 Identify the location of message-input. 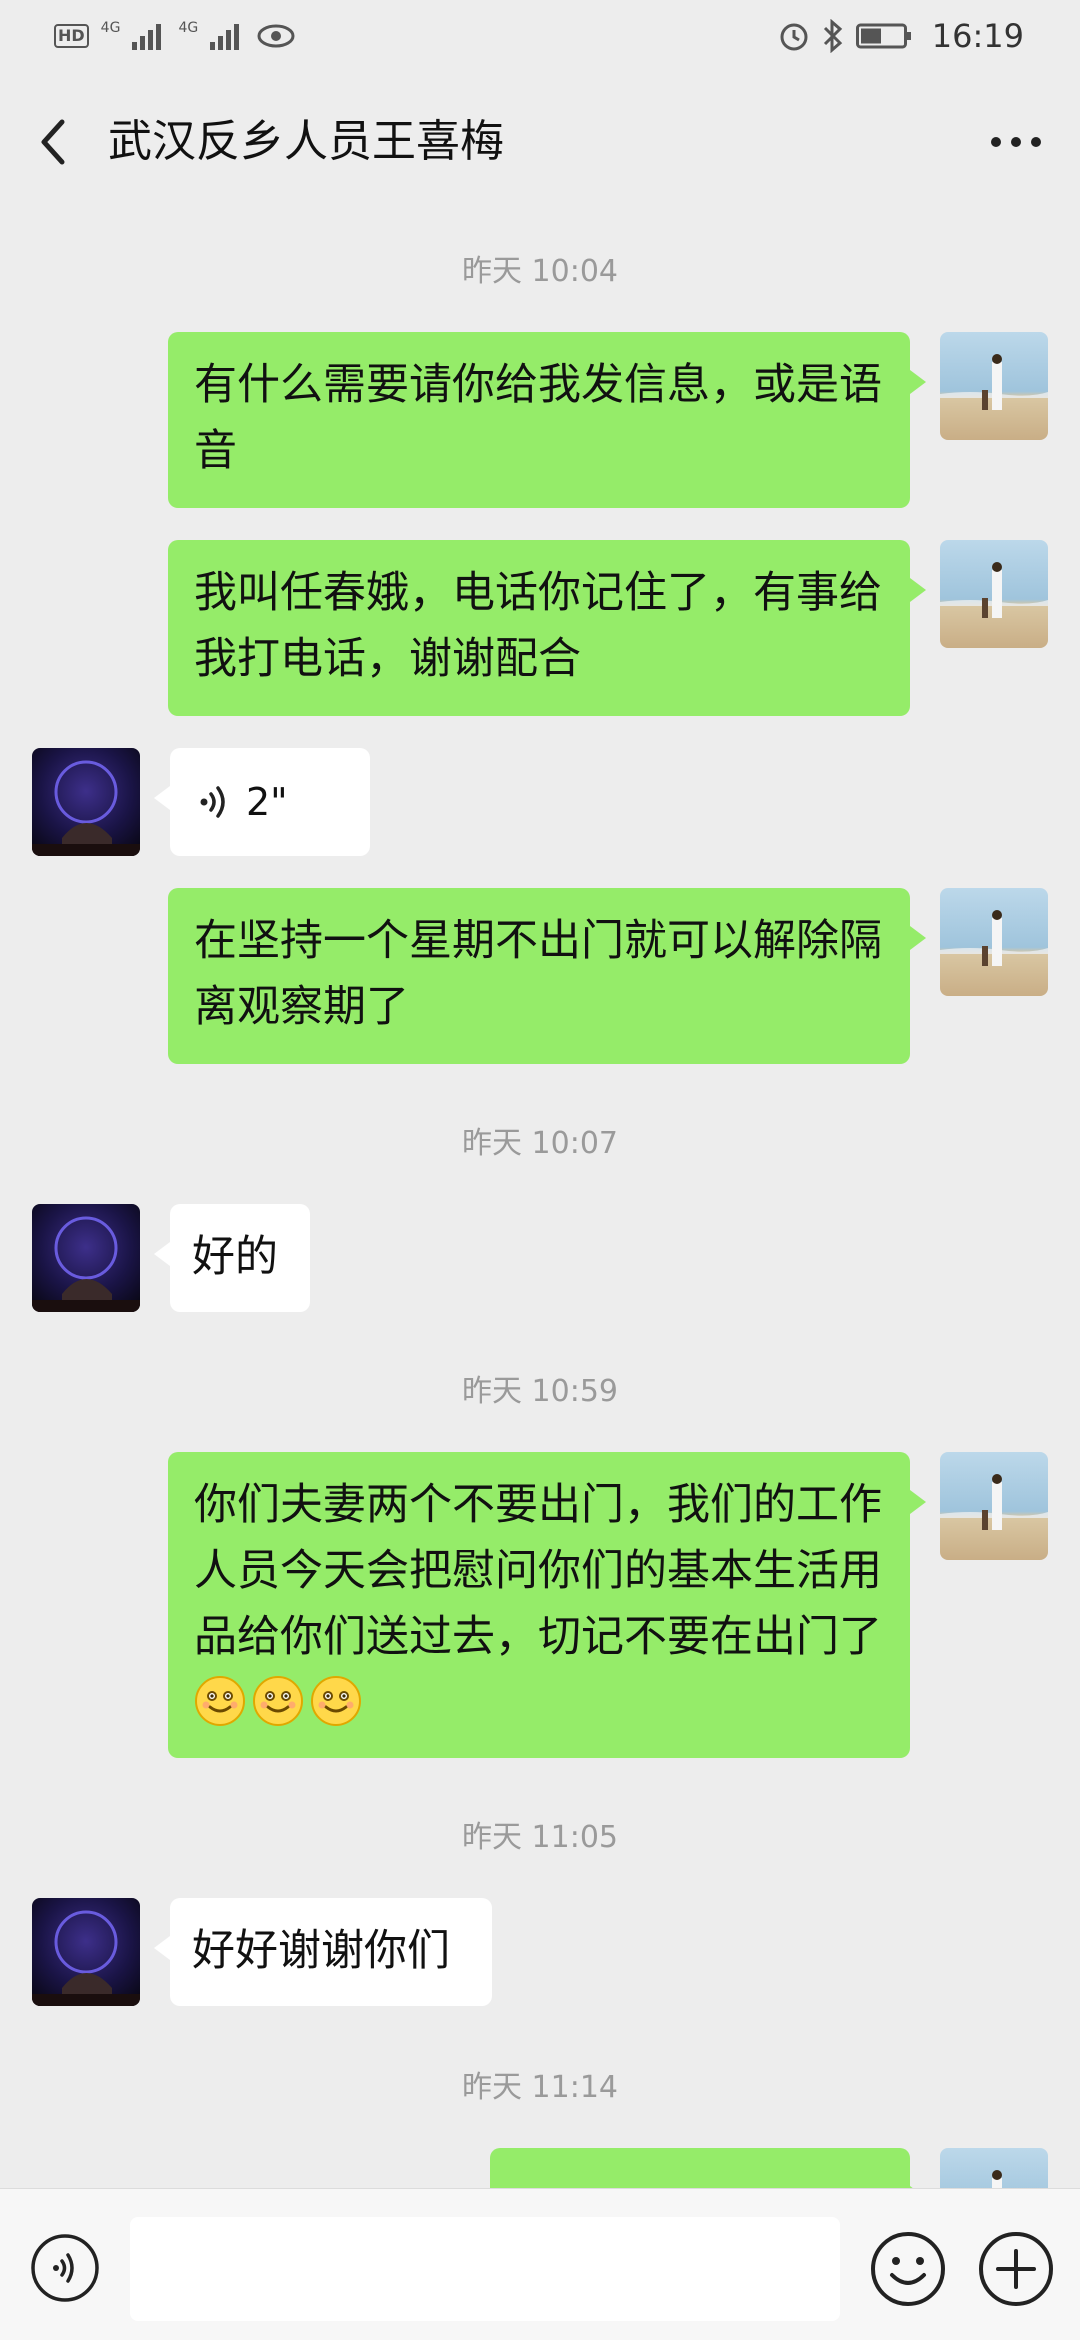
(485, 2269).